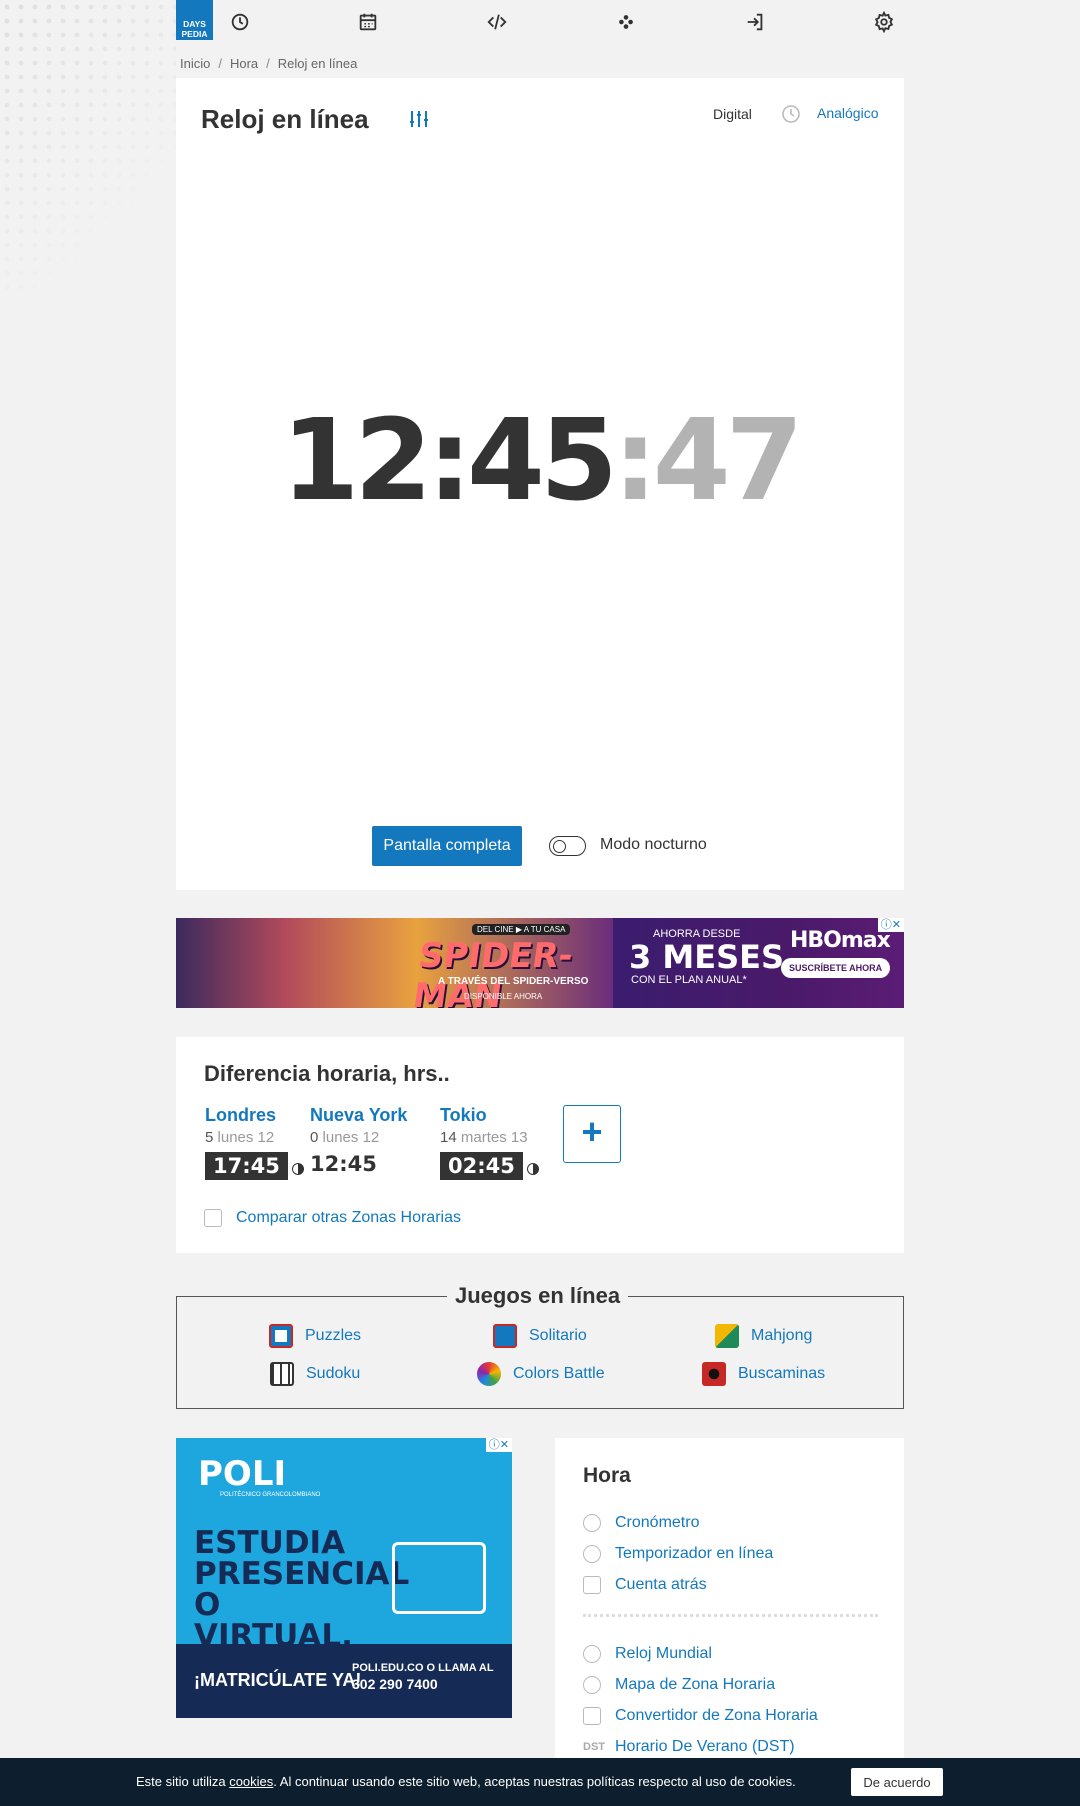 The image size is (1080, 1806). What do you see at coordinates (714, 1374) in the screenshot?
I see `mine-icon` at bounding box center [714, 1374].